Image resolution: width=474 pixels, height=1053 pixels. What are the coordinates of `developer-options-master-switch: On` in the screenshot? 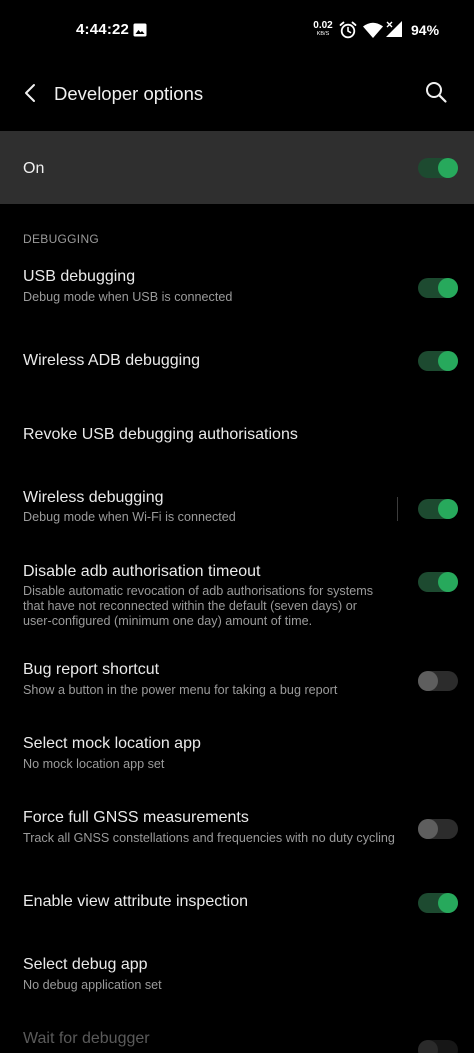 It's located at (237, 167).